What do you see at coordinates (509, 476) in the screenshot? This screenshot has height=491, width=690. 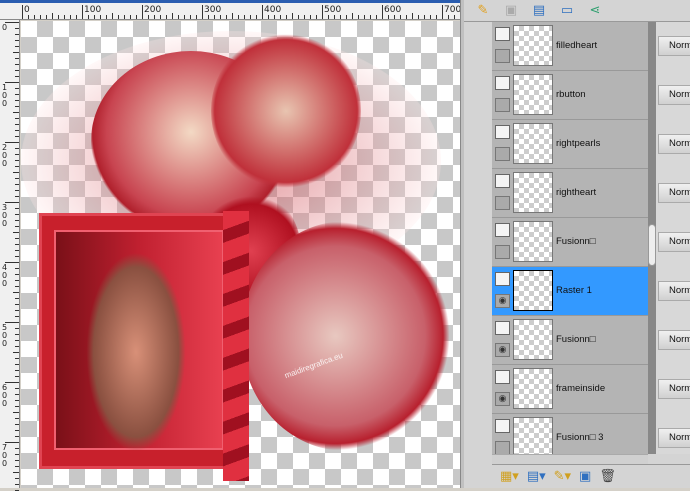 I see `new-layer-icon: ▦▾` at bounding box center [509, 476].